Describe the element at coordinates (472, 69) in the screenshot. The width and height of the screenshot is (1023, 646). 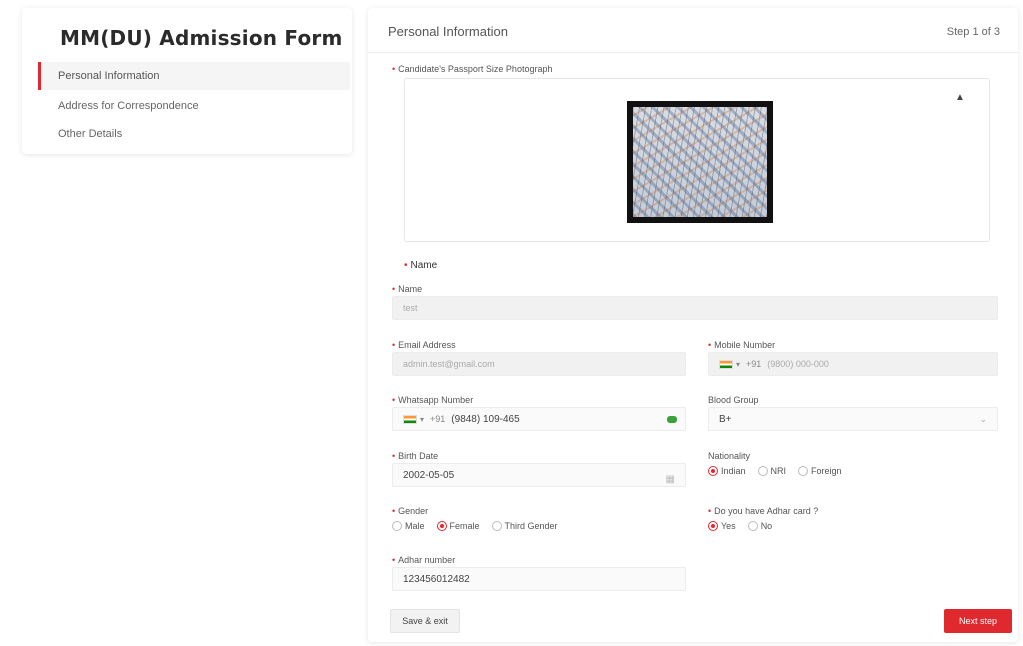
I see `photo-label: • Candidate's Passport Size Photograph` at that location.